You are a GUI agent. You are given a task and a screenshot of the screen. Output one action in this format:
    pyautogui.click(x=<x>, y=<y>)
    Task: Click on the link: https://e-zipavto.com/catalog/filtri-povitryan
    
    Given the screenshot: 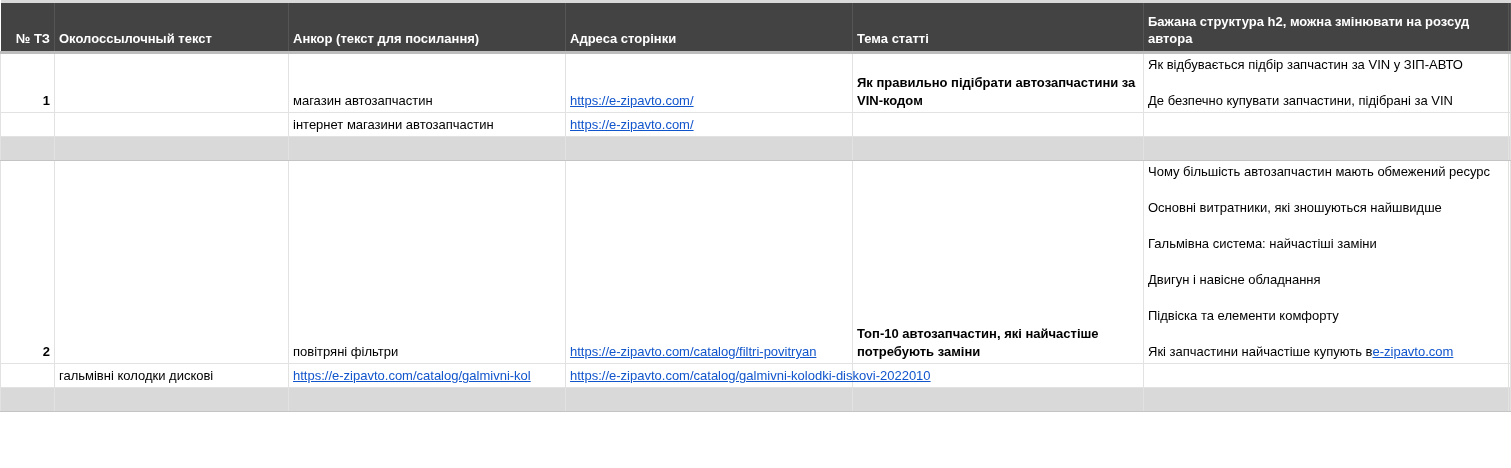 What is the action you would take?
    pyautogui.click(x=693, y=351)
    